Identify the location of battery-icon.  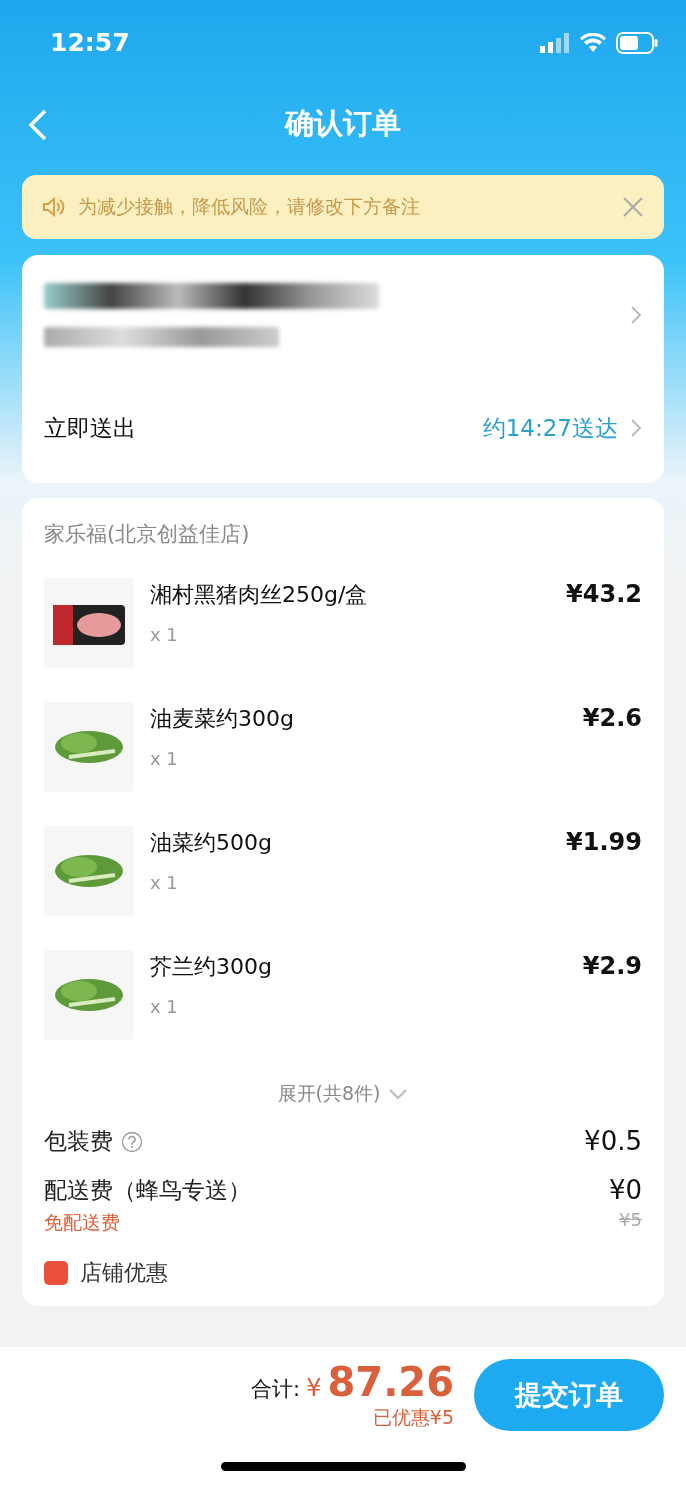
(637, 42).